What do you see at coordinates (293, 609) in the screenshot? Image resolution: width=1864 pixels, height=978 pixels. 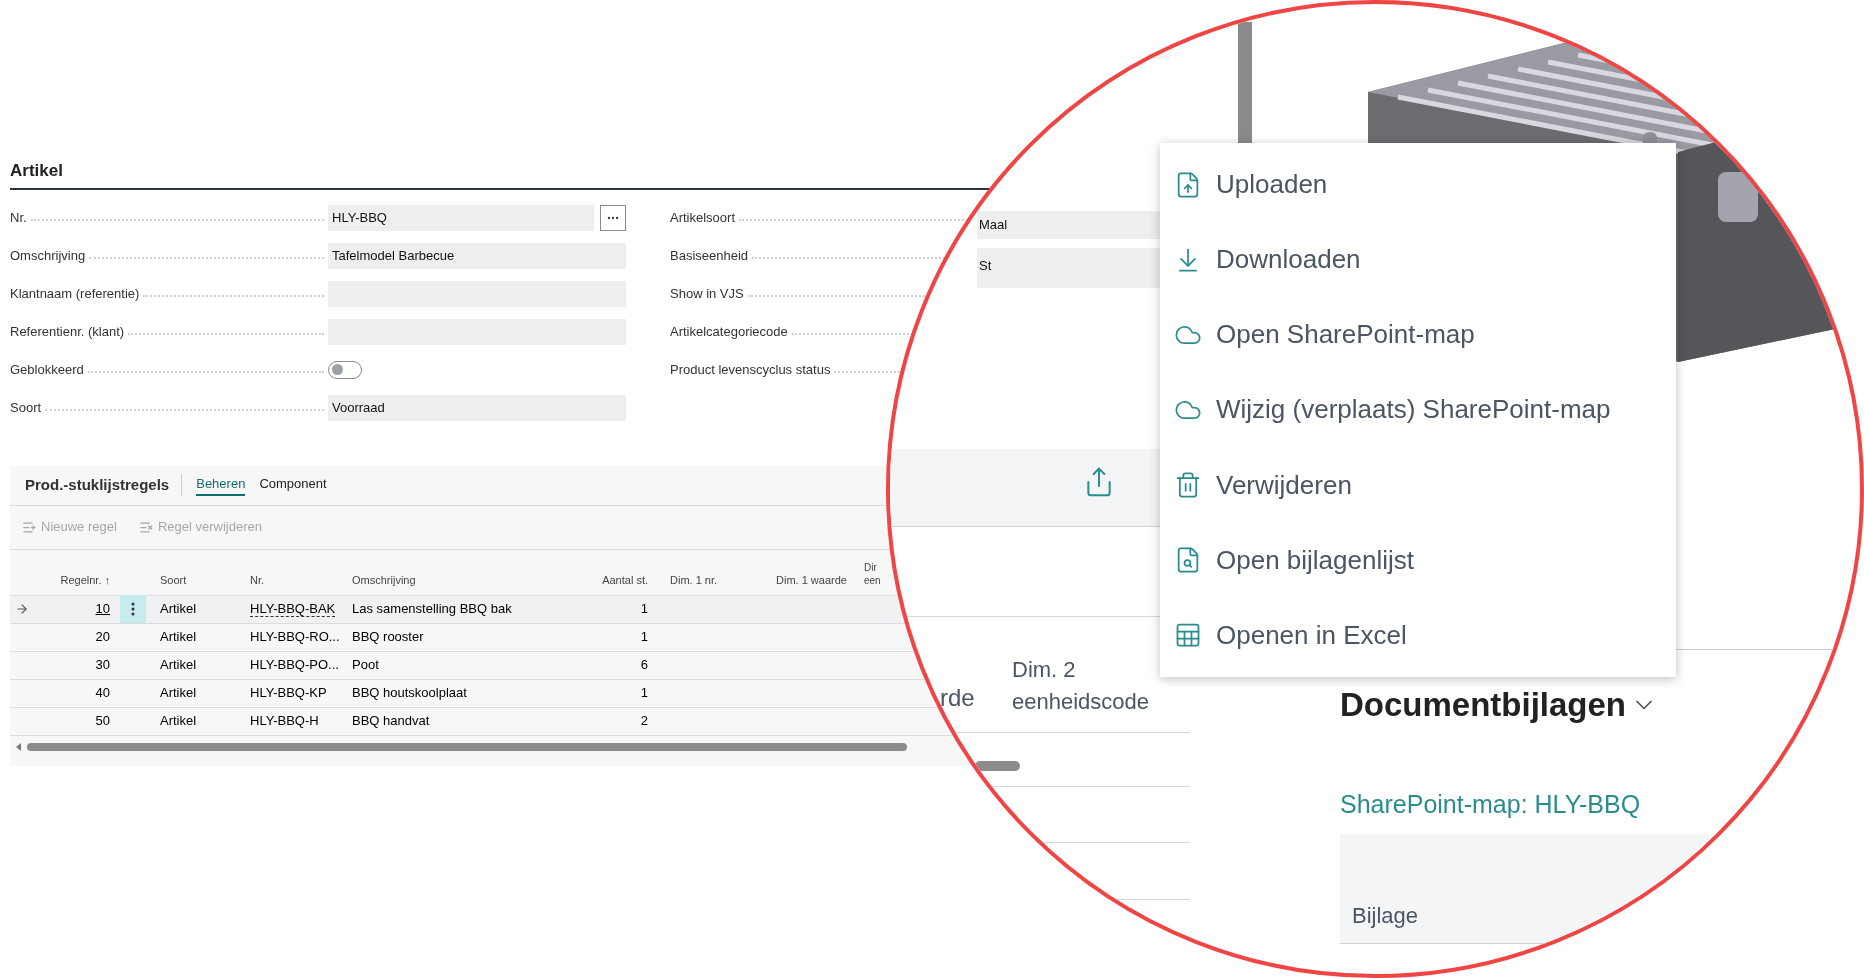 I see `table-cell: HLY-BBQ-BAK` at bounding box center [293, 609].